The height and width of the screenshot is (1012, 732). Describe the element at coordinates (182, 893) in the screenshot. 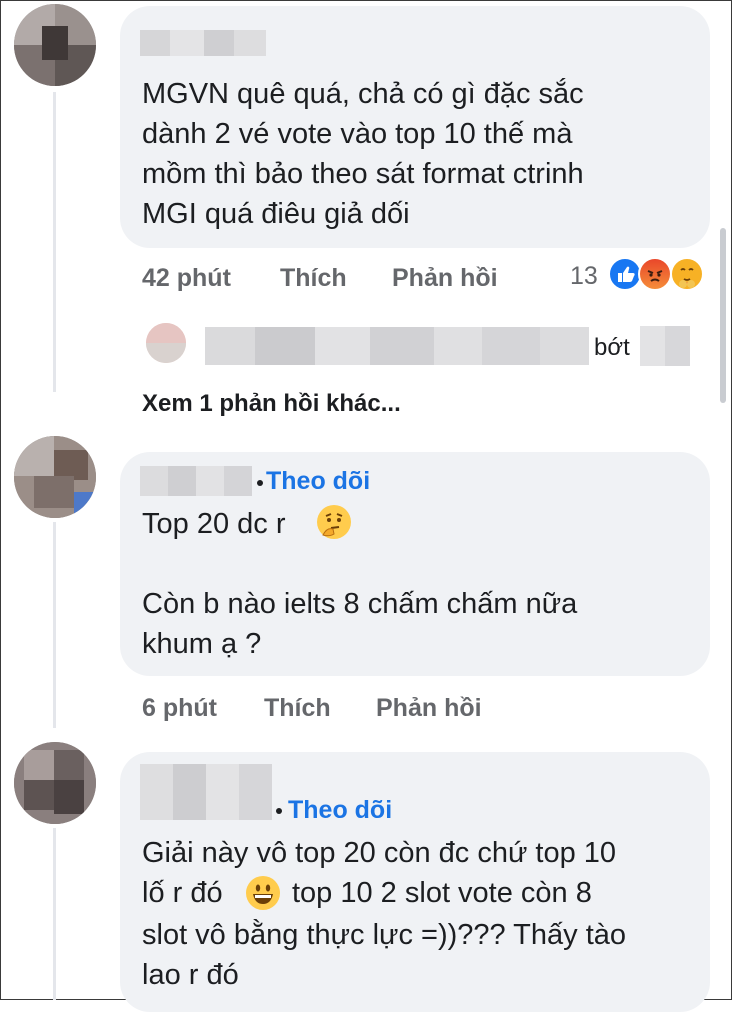

I see `comment-text: lố r đó` at that location.